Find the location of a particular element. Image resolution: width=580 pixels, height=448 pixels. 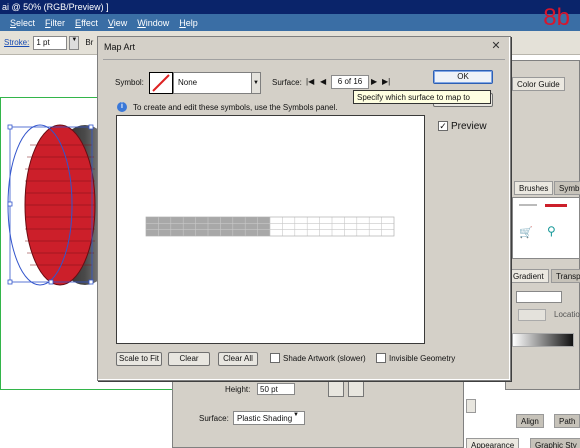

height-label: Height: is located at coordinates (238, 389).